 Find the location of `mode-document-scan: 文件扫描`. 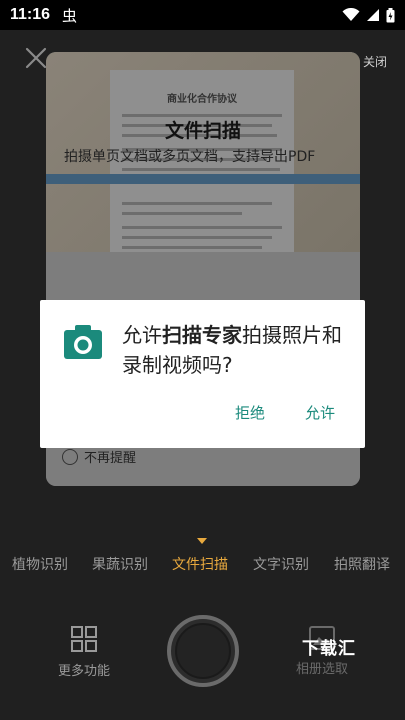

mode-document-scan: 文件扫描 is located at coordinates (200, 564).